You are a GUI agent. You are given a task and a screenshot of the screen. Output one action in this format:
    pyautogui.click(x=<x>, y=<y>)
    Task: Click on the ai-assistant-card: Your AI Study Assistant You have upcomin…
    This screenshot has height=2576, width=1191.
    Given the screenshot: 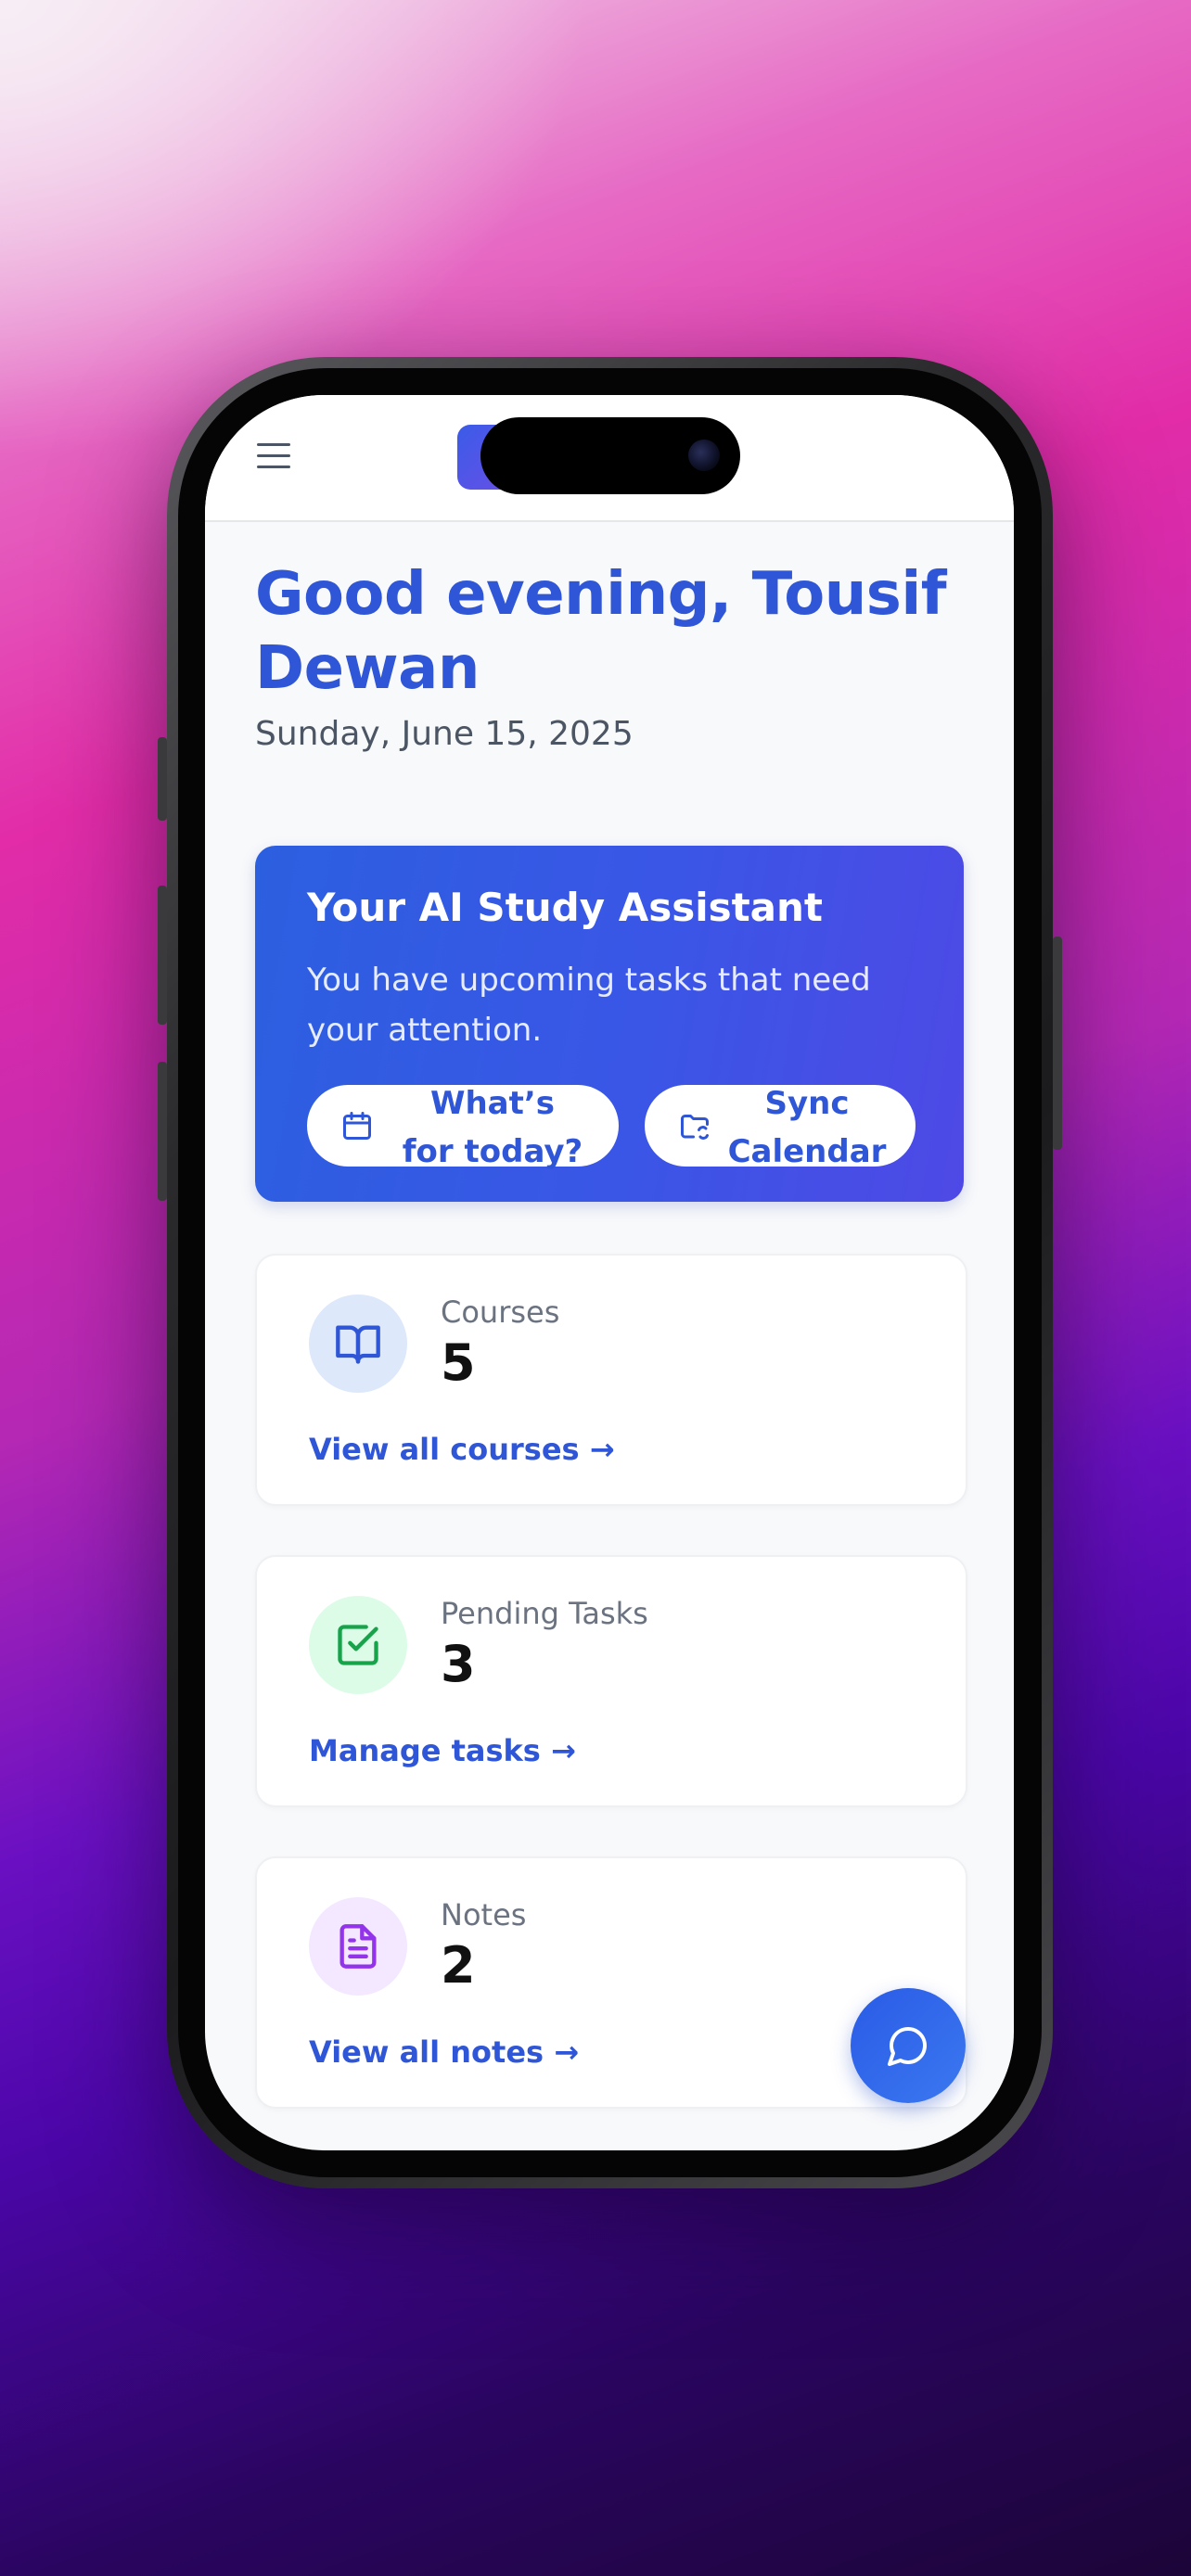 What is the action you would take?
    pyautogui.click(x=610, y=1024)
    